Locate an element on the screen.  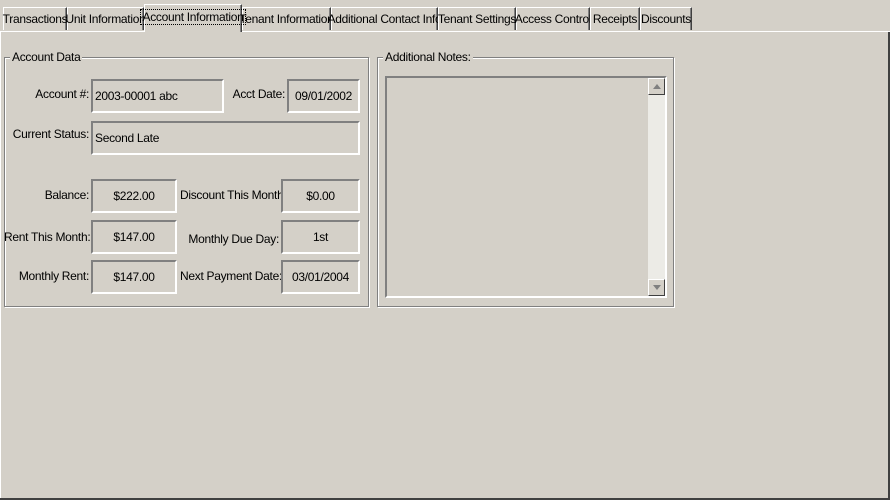
next-payment-date-field: 03/01/2004 is located at coordinates (320, 277).